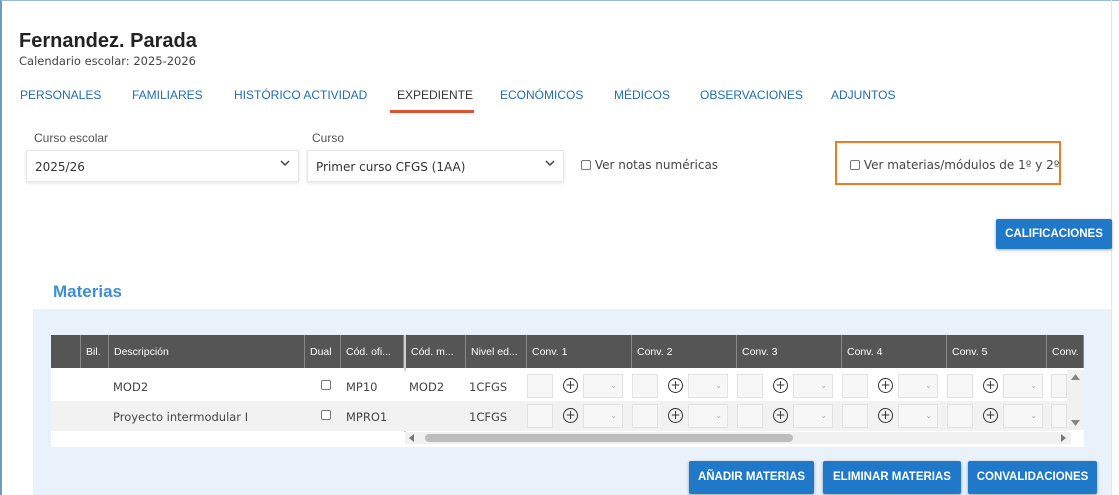  I want to click on column-header-conv-4: Conv. 4, so click(894, 351).